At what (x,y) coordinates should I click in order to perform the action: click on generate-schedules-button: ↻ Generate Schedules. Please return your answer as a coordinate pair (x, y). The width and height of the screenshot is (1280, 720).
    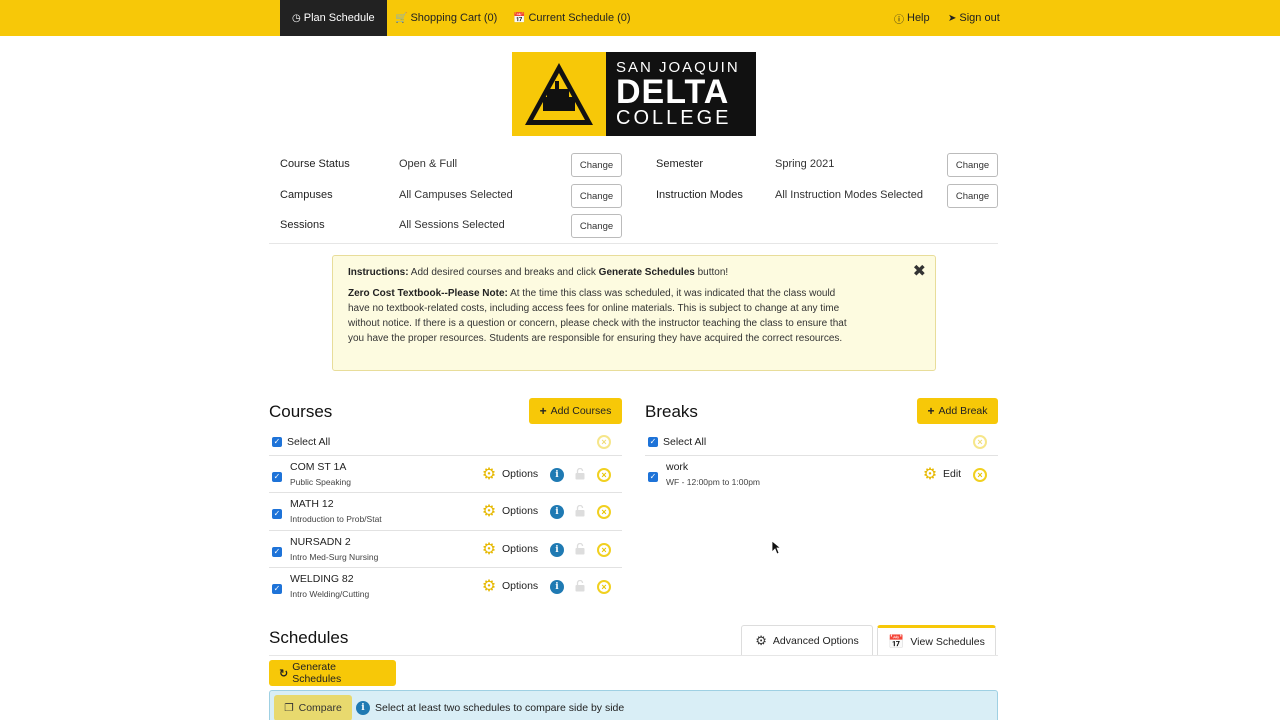
    Looking at the image, I should click on (332, 673).